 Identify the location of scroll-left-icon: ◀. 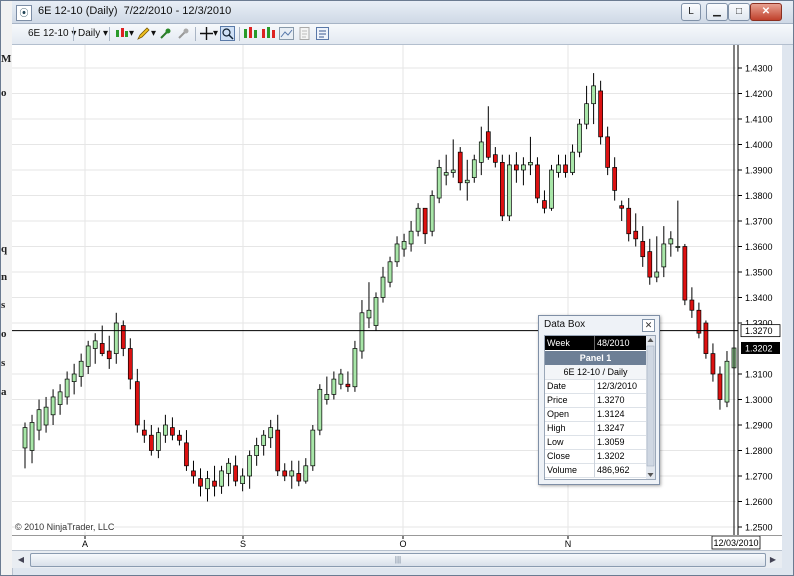
(21, 559).